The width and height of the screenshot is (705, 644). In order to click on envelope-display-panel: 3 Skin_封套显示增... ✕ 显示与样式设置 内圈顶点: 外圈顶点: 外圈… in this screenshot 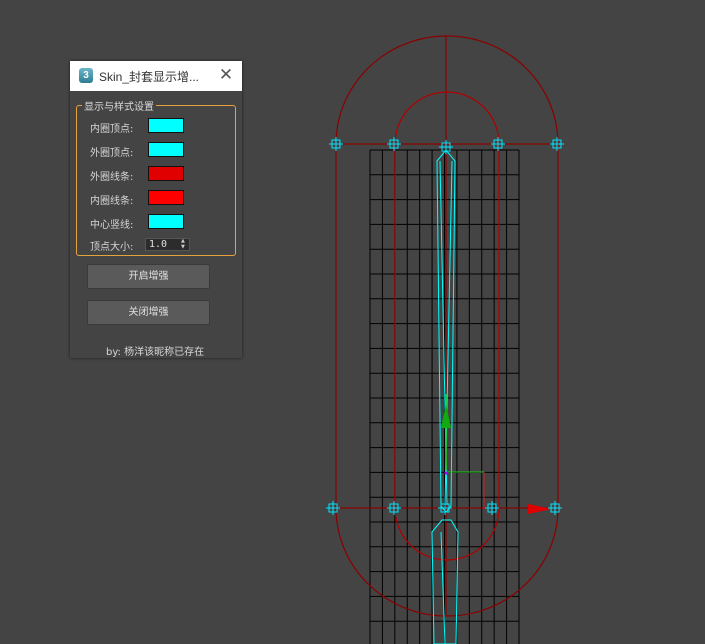, I will do `click(156, 209)`.